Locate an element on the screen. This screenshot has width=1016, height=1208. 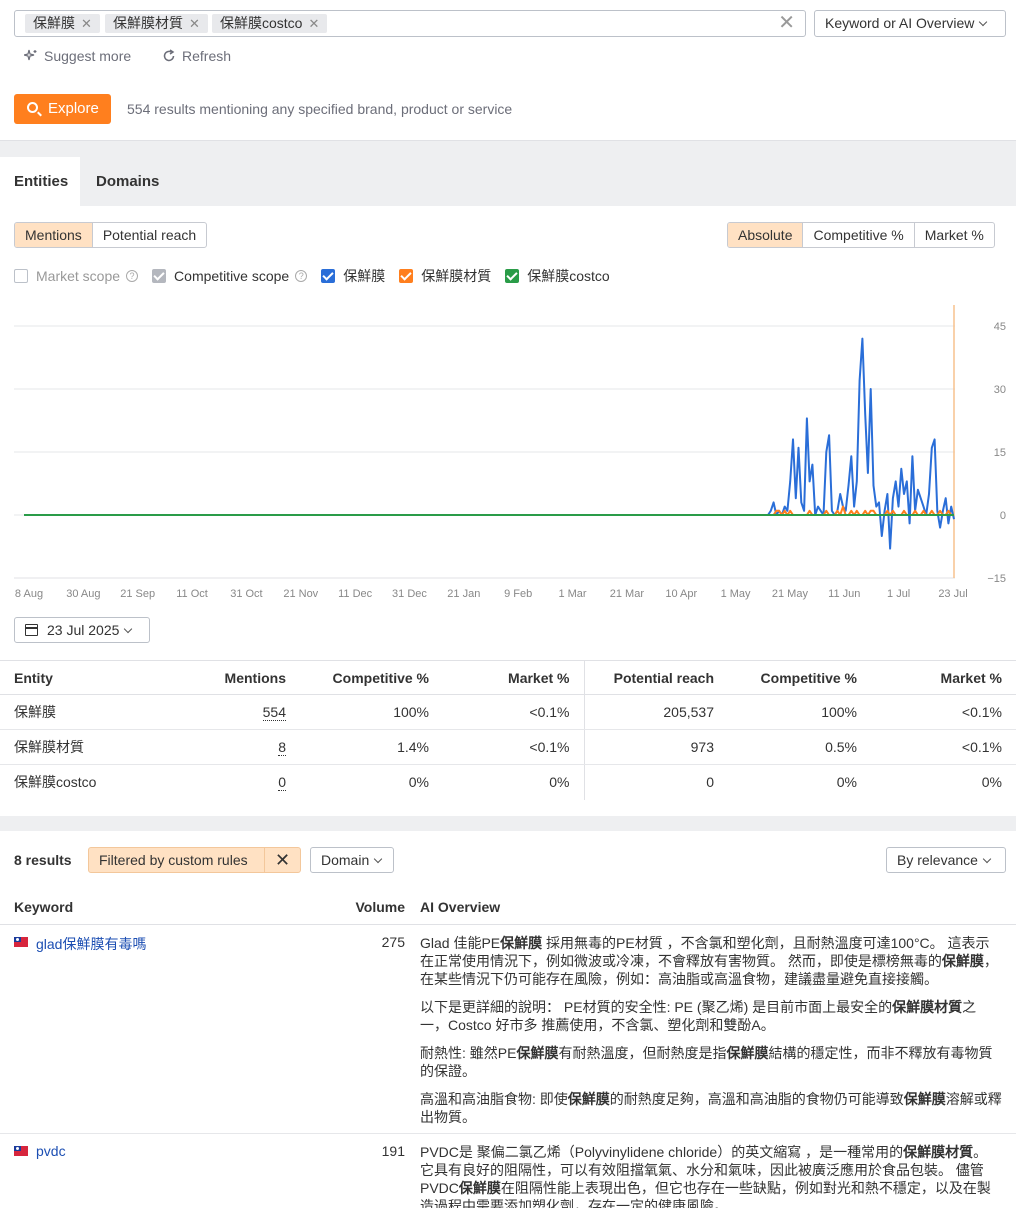
suggest-more-label: Suggest more is located at coordinates (88, 56).